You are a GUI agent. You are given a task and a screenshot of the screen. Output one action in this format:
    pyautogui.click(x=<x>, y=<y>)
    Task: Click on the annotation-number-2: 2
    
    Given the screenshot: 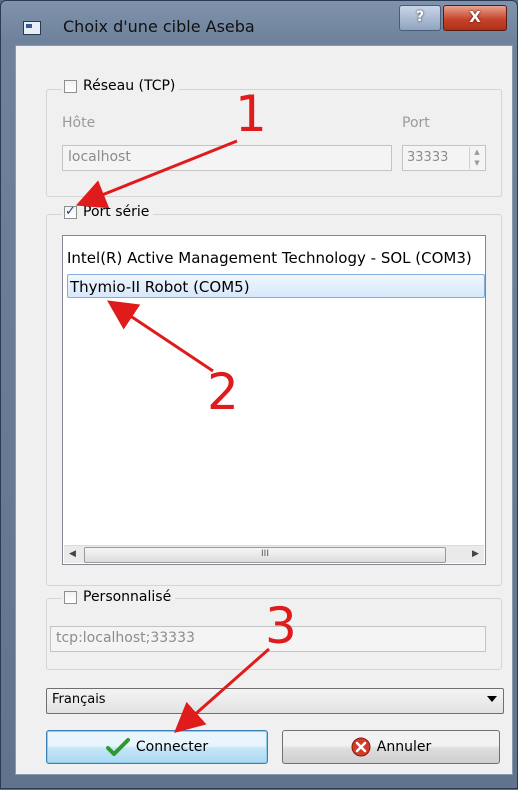 What is the action you would take?
    pyautogui.click(x=223, y=392)
    